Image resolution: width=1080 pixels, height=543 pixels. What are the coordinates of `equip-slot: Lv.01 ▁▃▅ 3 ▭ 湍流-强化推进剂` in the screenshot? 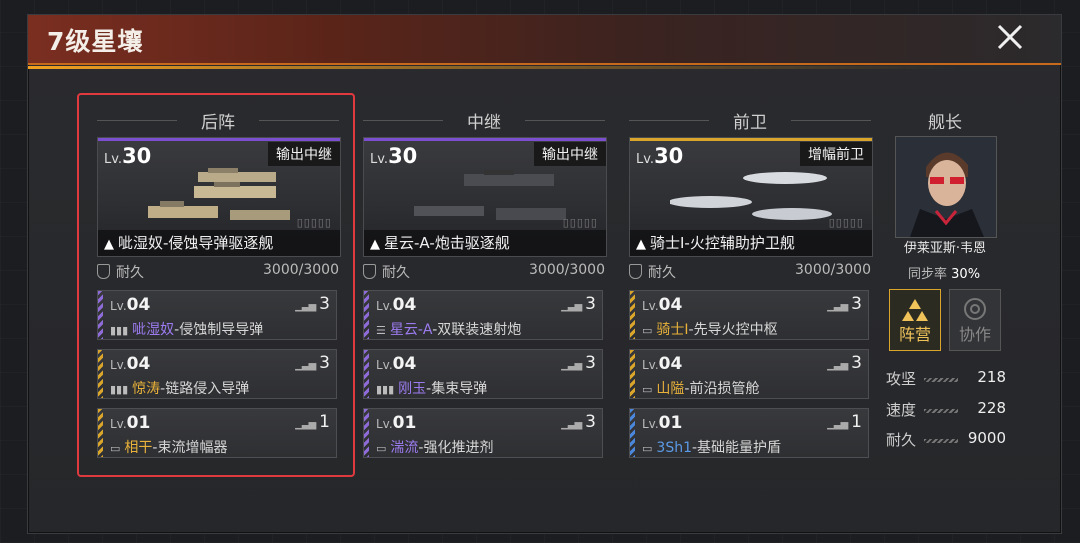 It's located at (483, 433).